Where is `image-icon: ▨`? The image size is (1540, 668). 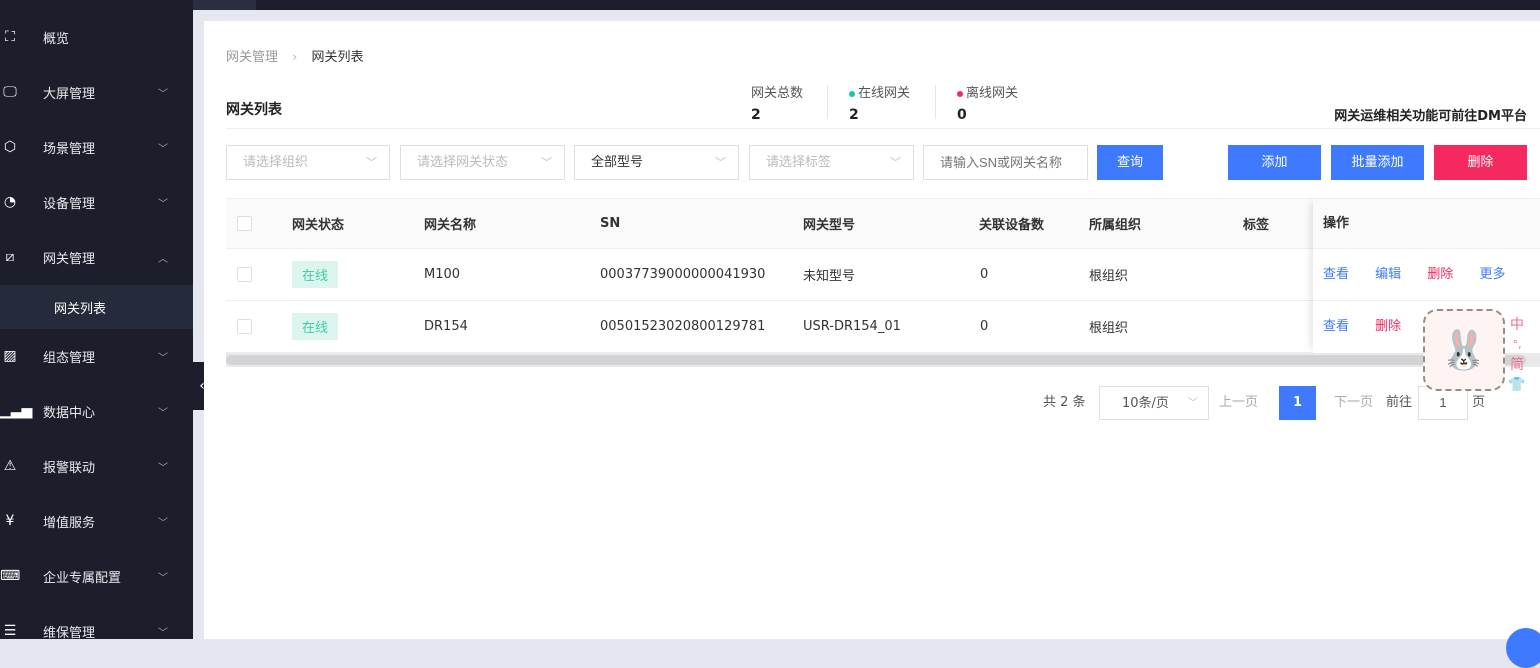
image-icon: ▨ is located at coordinates (10, 356).